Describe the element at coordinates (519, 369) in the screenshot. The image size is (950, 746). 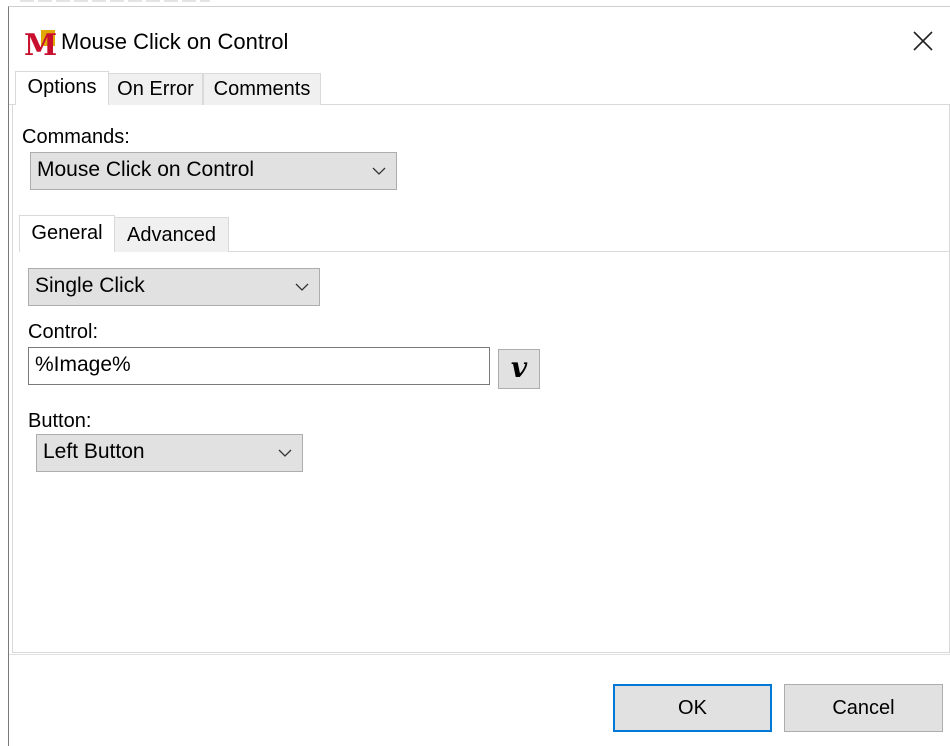
I see `variable-button: v` at that location.